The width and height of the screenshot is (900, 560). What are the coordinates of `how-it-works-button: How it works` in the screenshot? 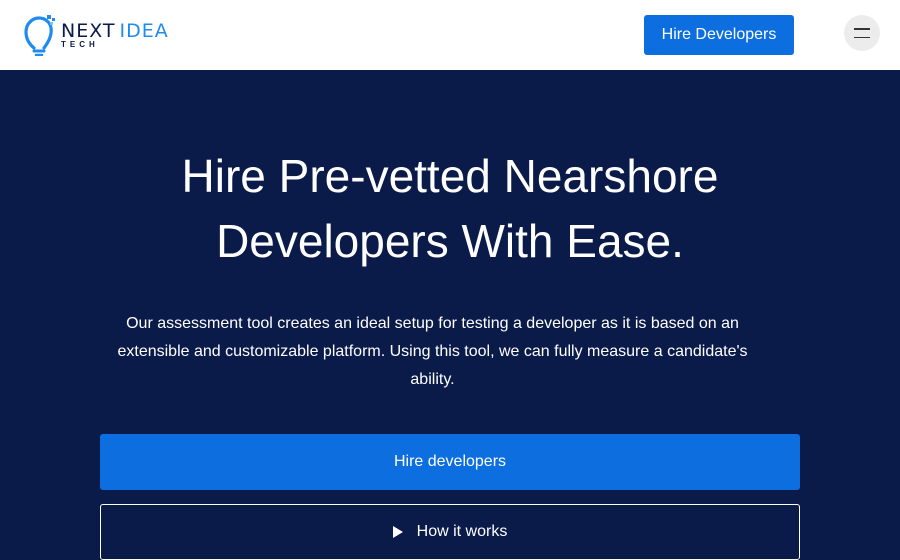 It's located at (450, 532).